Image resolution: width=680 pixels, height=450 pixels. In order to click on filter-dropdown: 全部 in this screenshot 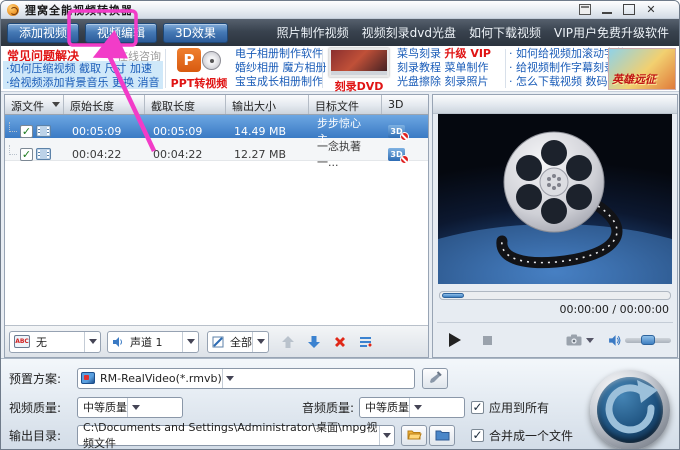, I will do `click(238, 341)`.